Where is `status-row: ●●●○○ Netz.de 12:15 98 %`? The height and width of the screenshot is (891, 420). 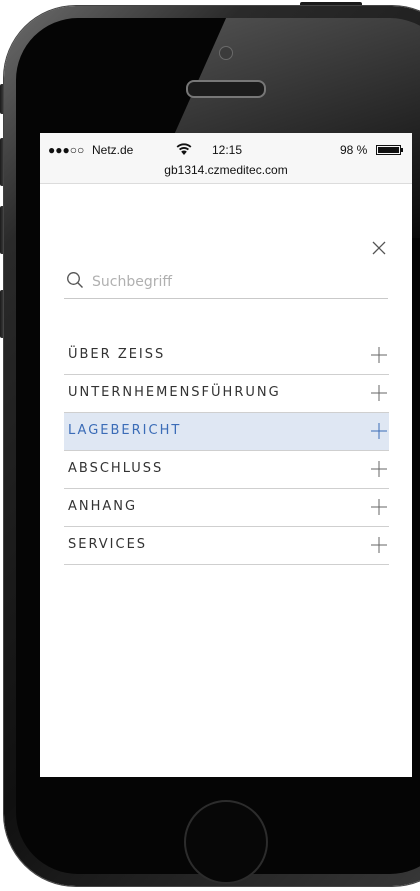 status-row: ●●●○○ Netz.de 12:15 98 % is located at coordinates (226, 151).